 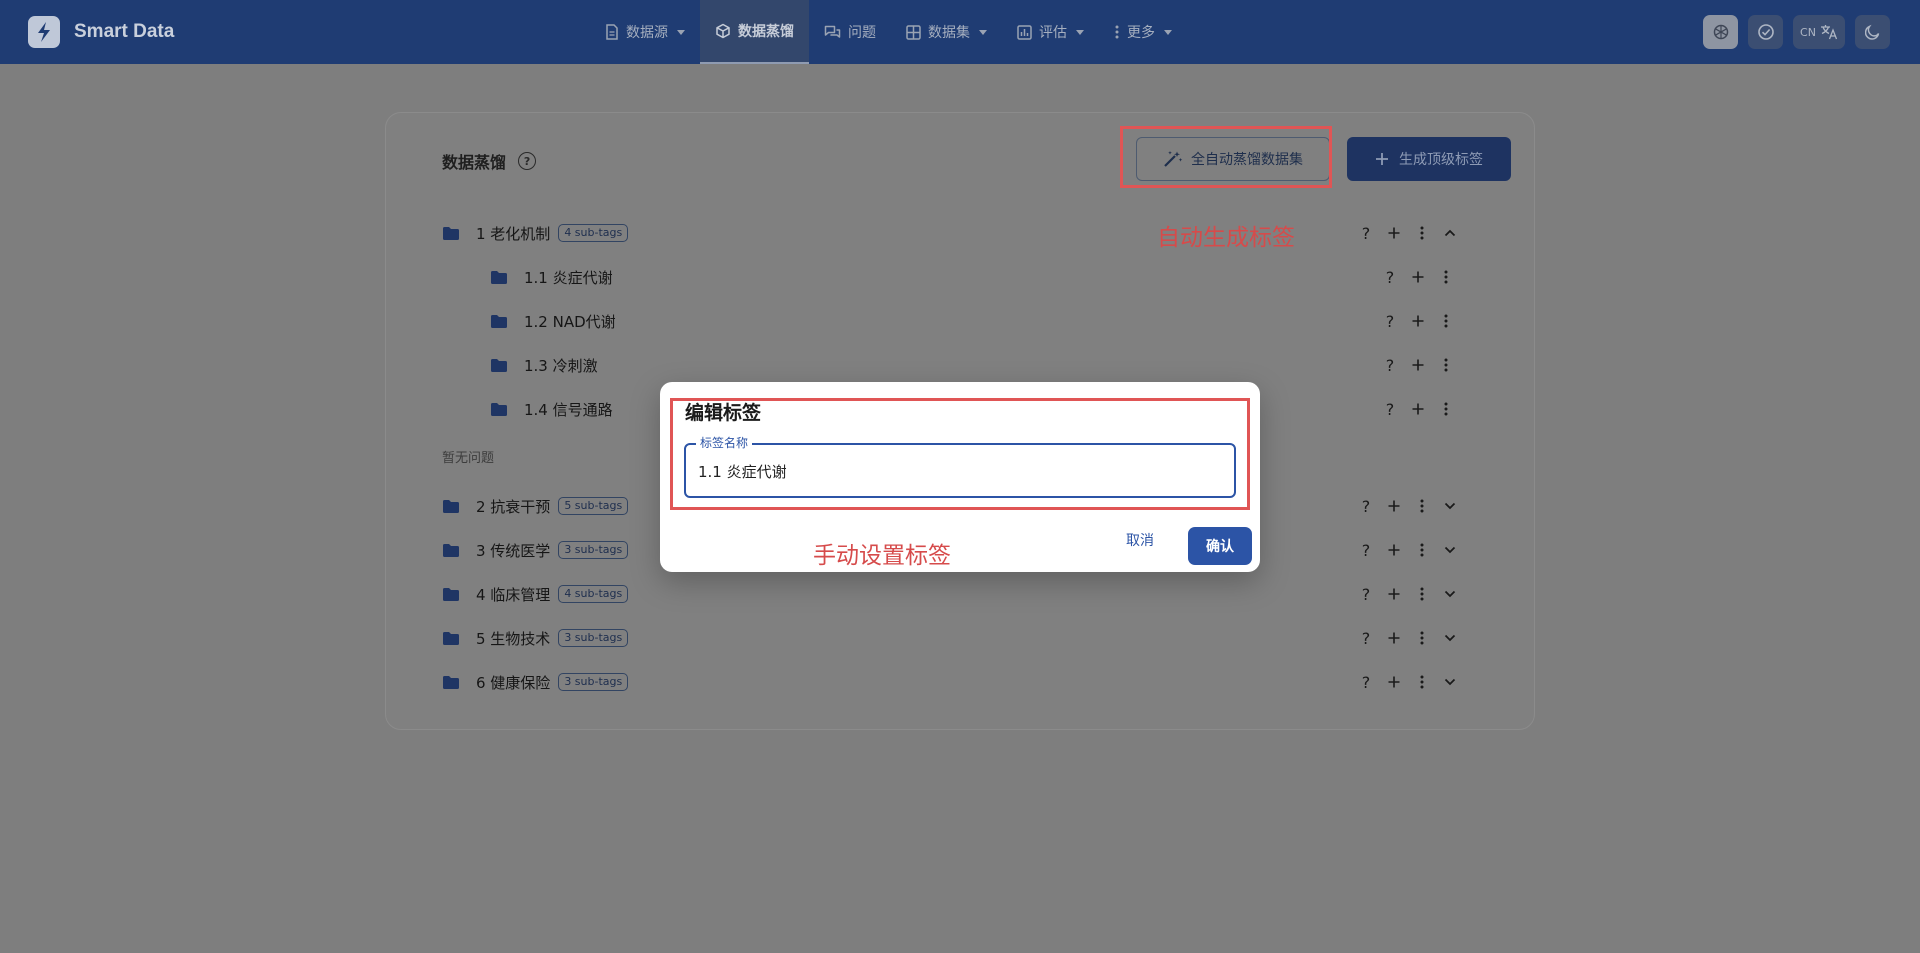 I want to click on subtag-label: 1.3 冷刺激, so click(x=561, y=365).